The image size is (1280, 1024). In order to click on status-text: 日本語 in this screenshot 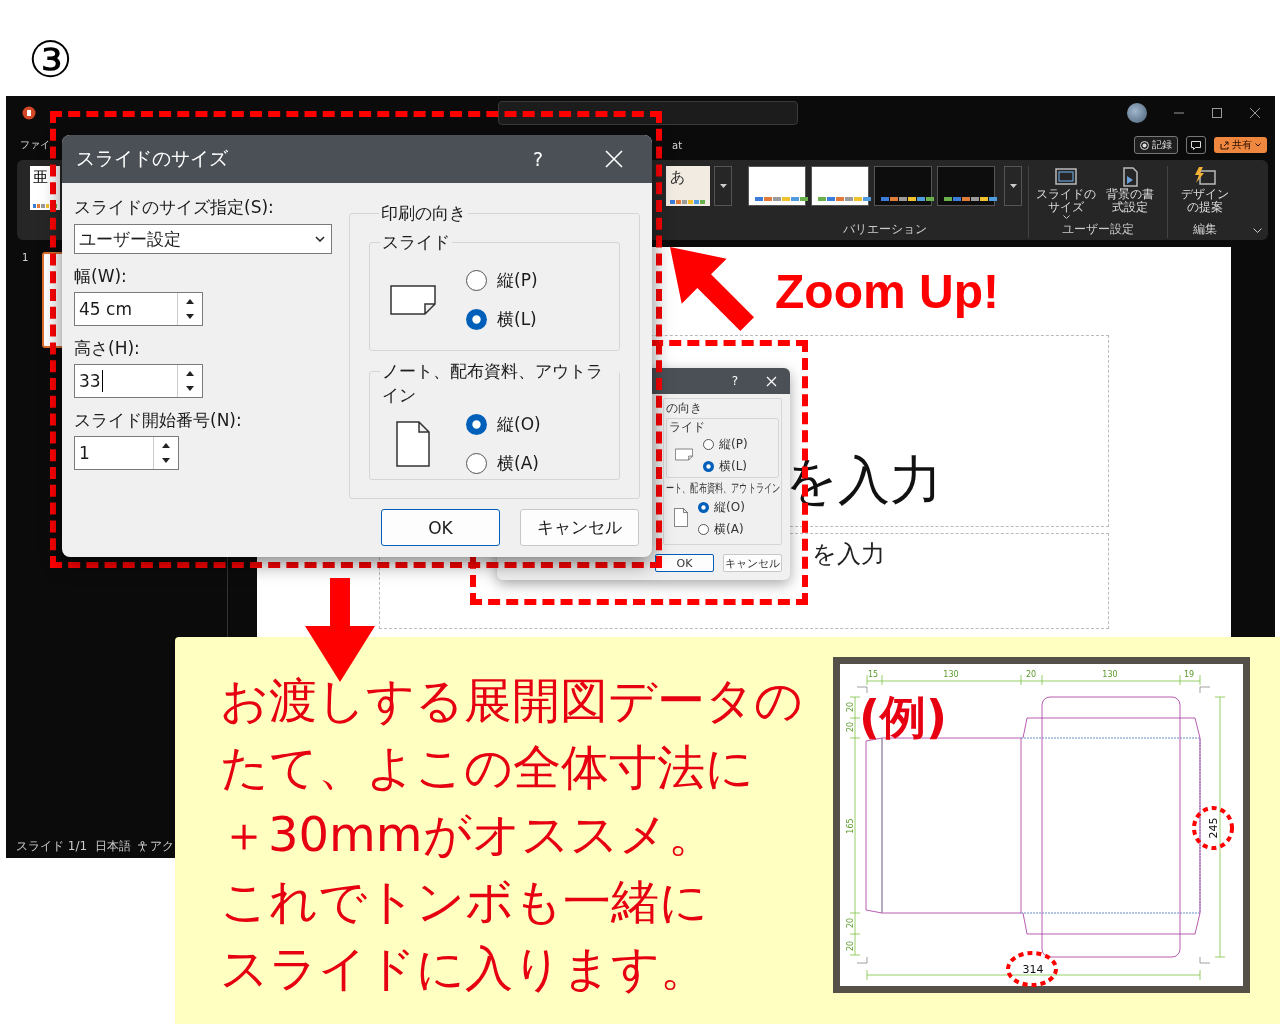, I will do `click(113, 846)`.